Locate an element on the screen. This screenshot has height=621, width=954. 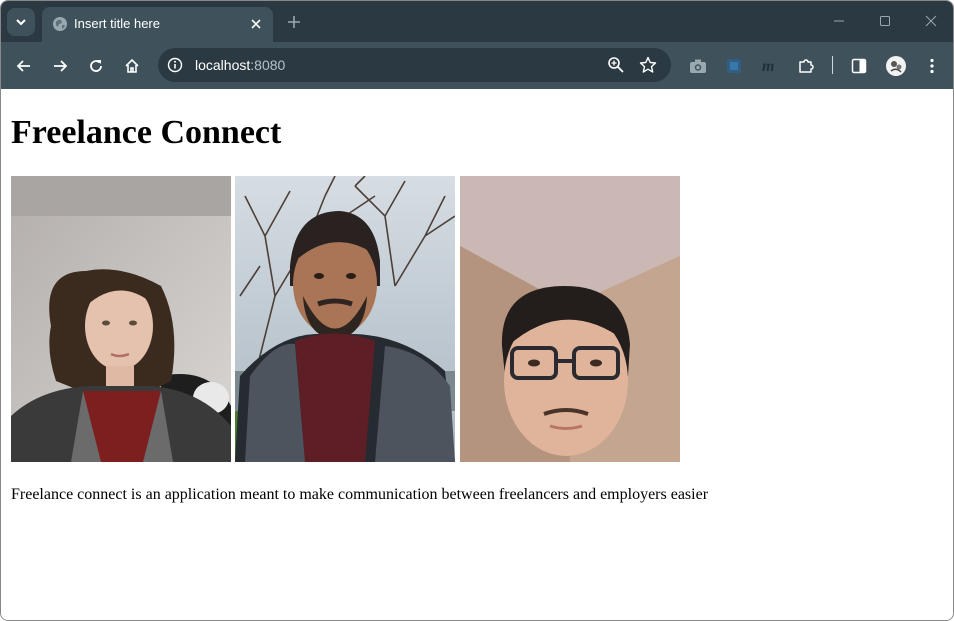
tab-title: Insert title here is located at coordinates (117, 23).